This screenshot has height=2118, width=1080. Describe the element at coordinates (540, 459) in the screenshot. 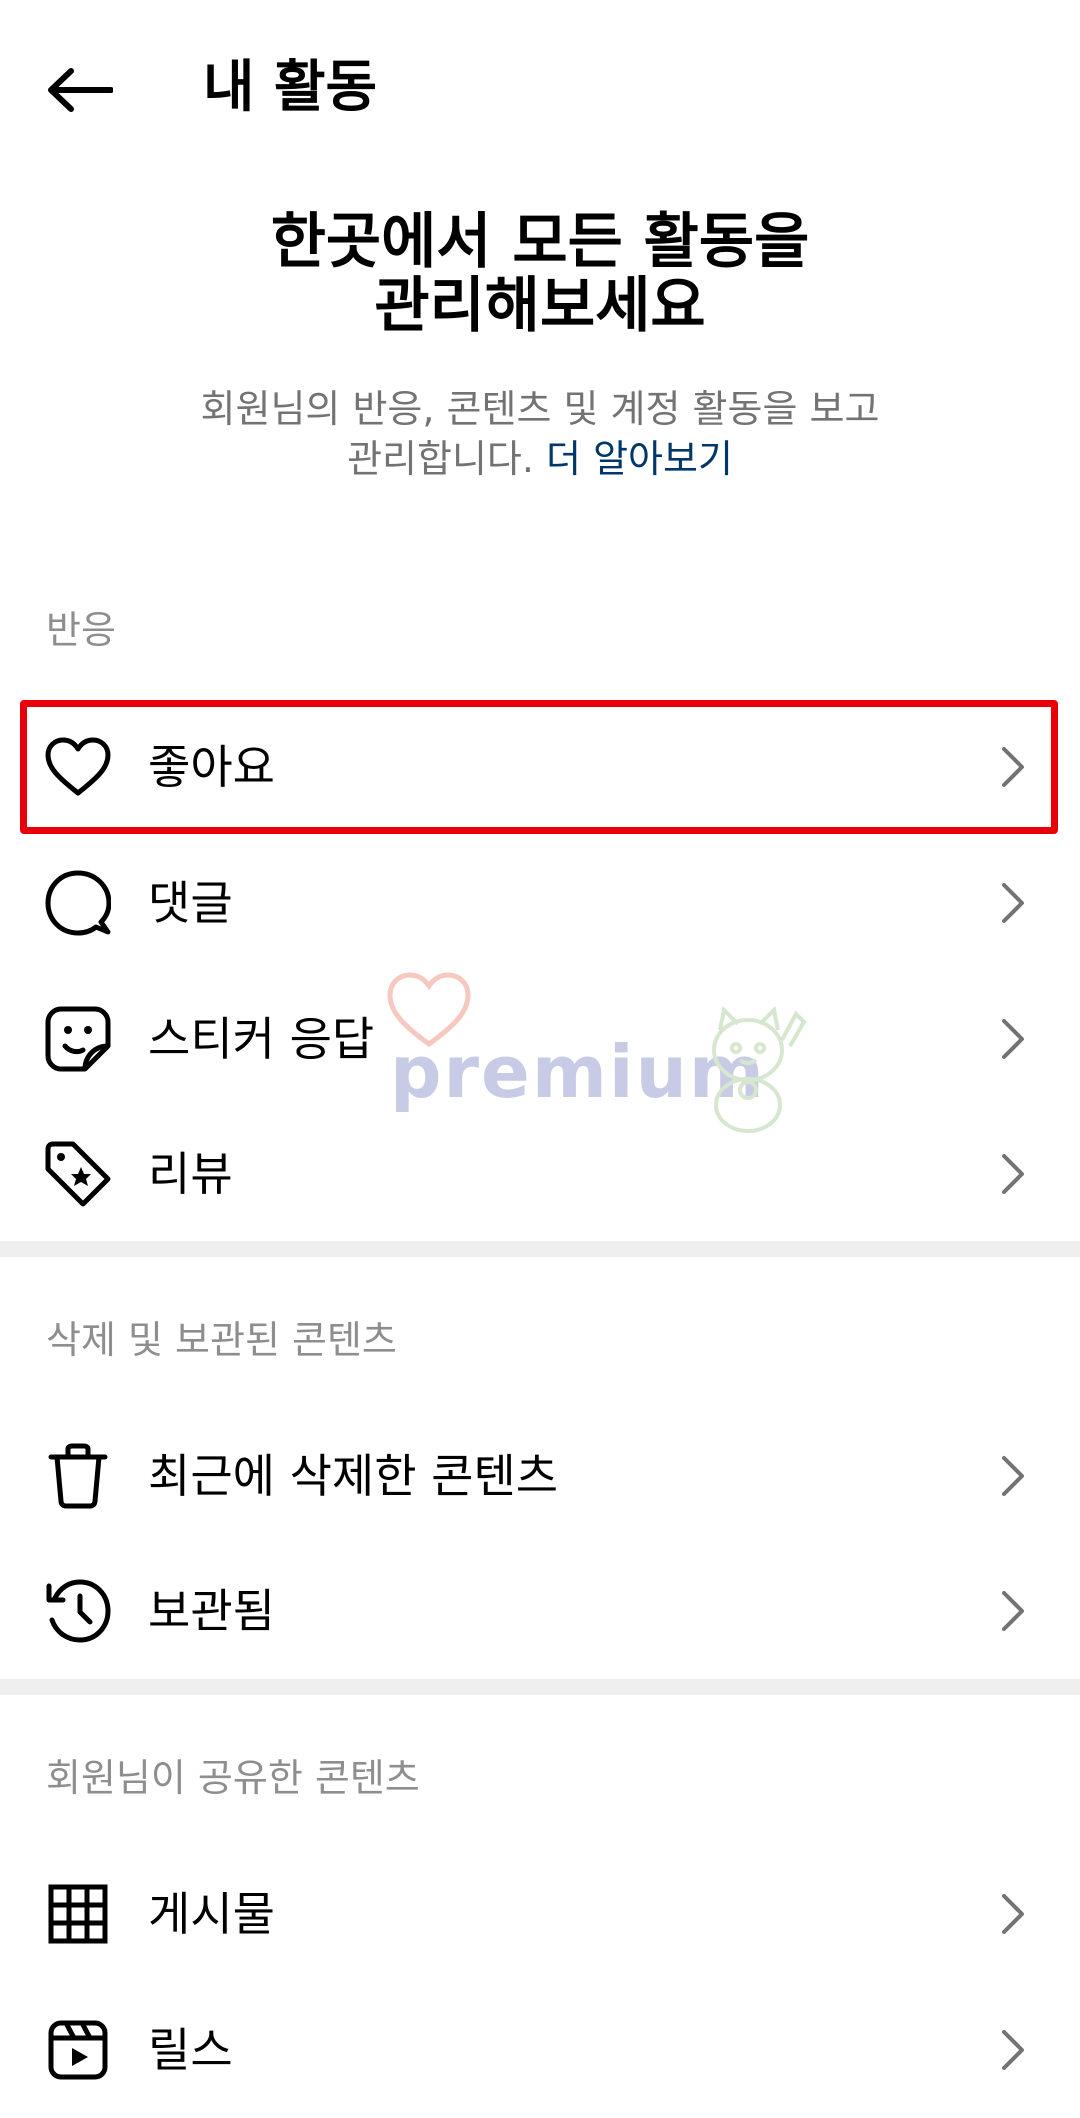

I see `hero-desc-line2: 관리합니다. 더 알아보기` at that location.